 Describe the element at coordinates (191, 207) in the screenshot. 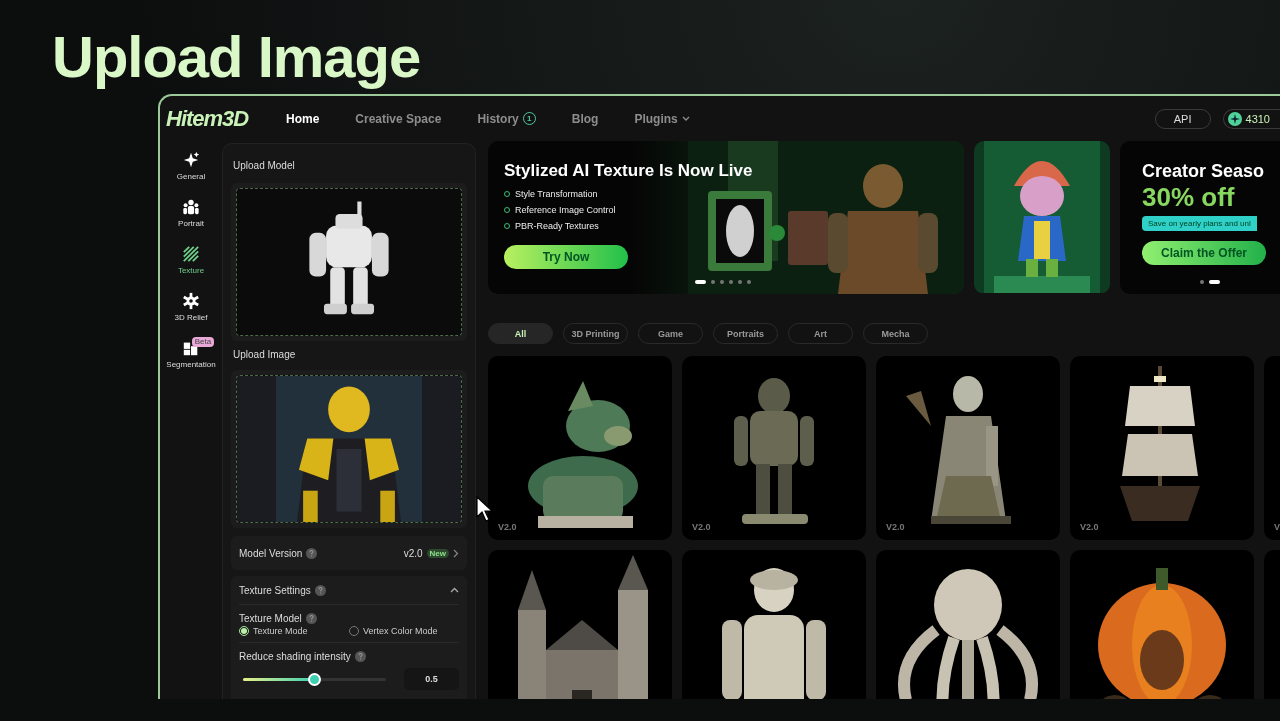

I see `people-icon` at that location.